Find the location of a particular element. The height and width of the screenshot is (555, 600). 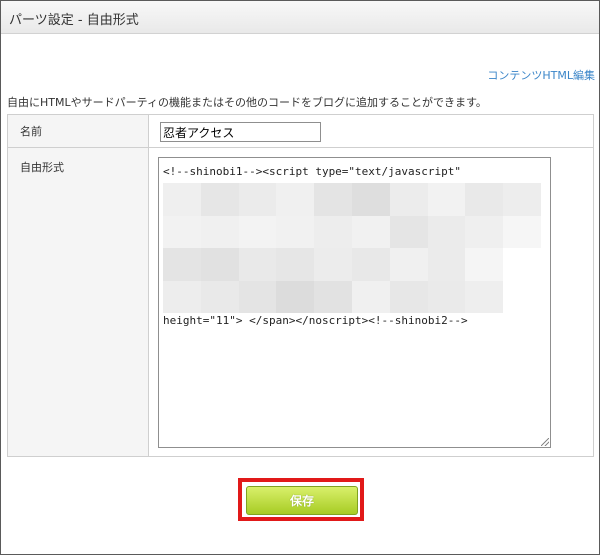

name-input is located at coordinates (240, 132).